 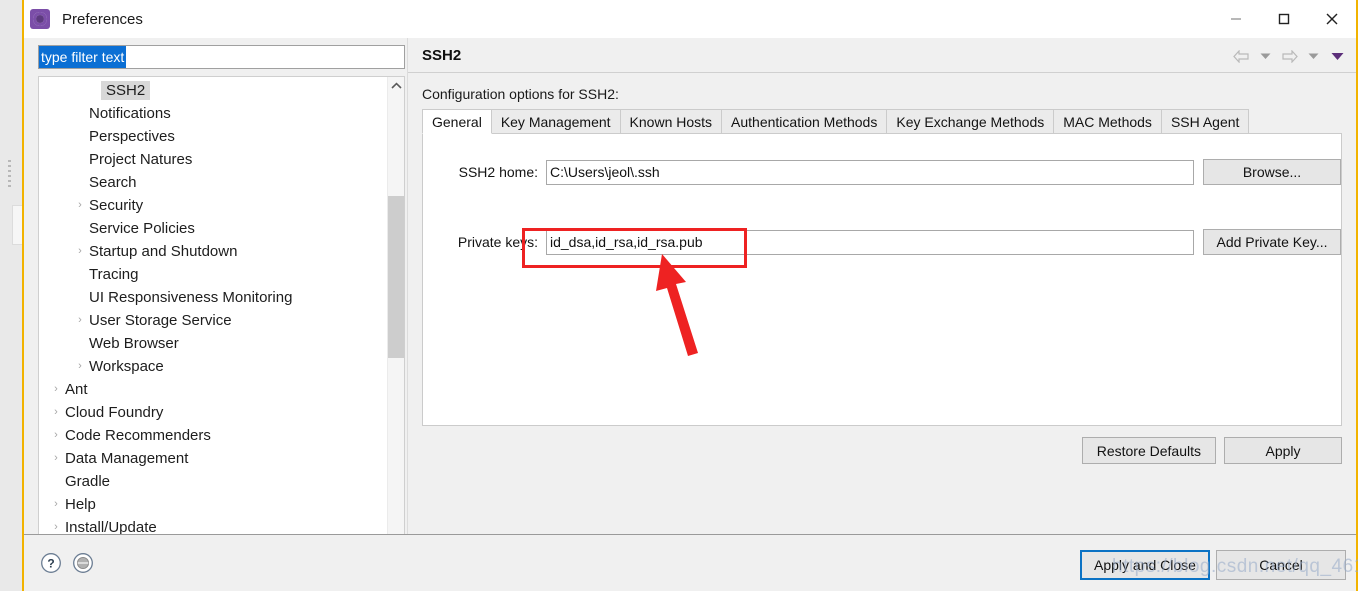 I want to click on preferences-gear-icon, so click(x=40, y=19).